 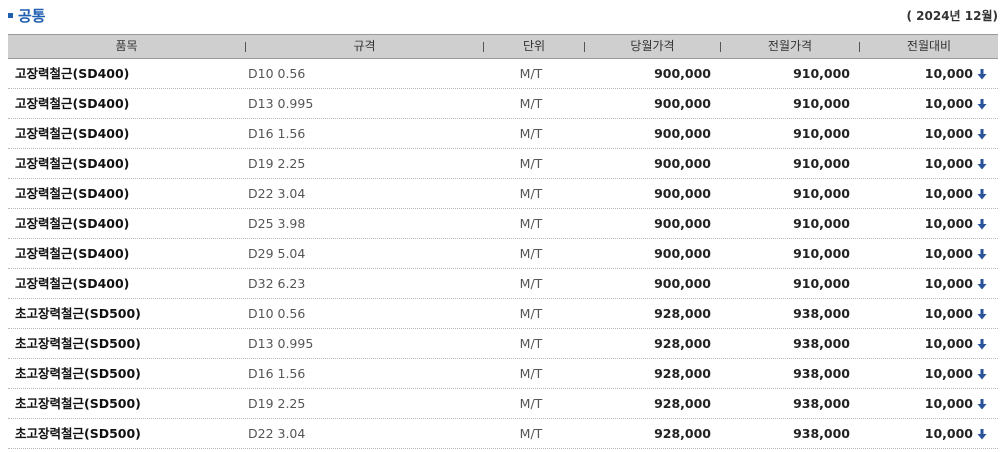 What do you see at coordinates (364, 46) in the screenshot?
I see `header-spec: 규격` at bounding box center [364, 46].